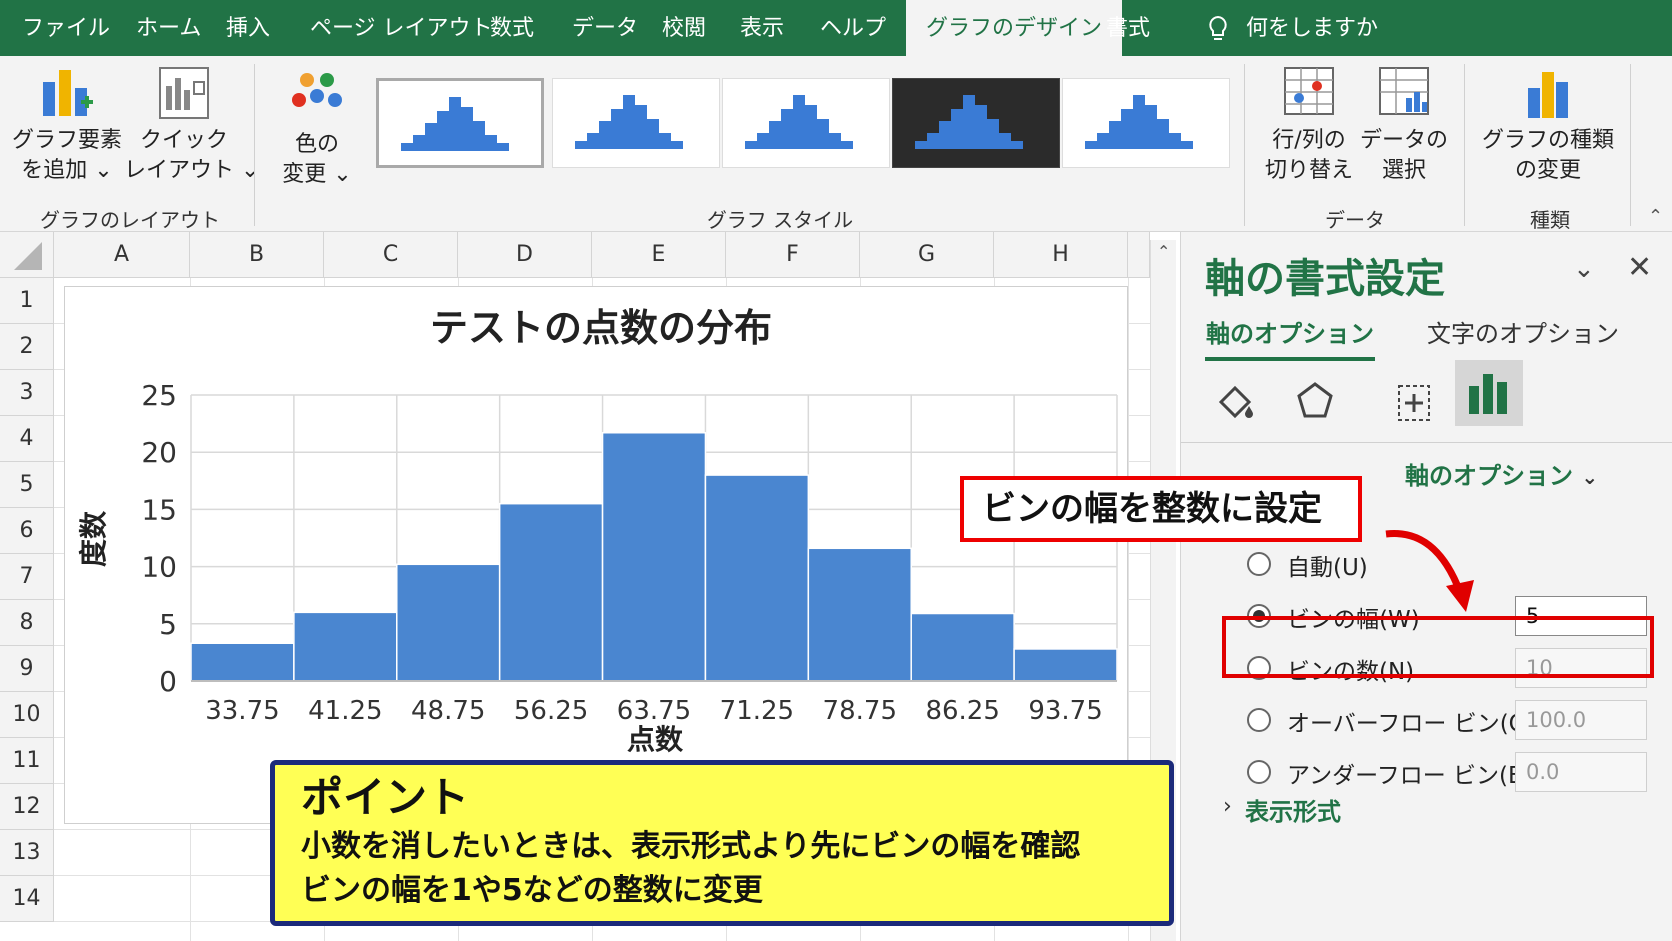  What do you see at coordinates (655, 739) in the screenshot?
I see `x-axis-title: 点数` at bounding box center [655, 739].